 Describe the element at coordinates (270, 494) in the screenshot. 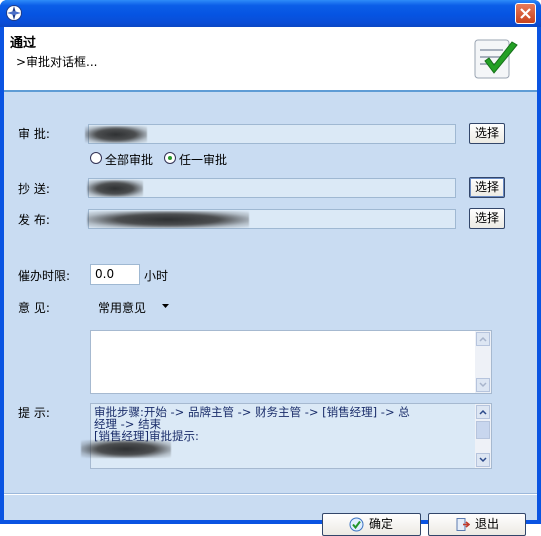

I see `footer-divider-highlight` at that location.